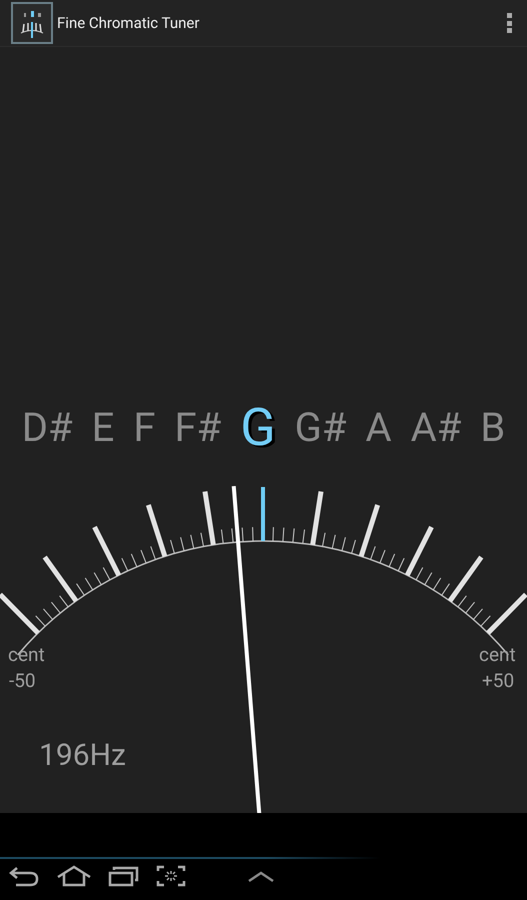 The image size is (527, 900). What do you see at coordinates (263, 514) in the screenshot?
I see `center-tick` at bounding box center [263, 514].